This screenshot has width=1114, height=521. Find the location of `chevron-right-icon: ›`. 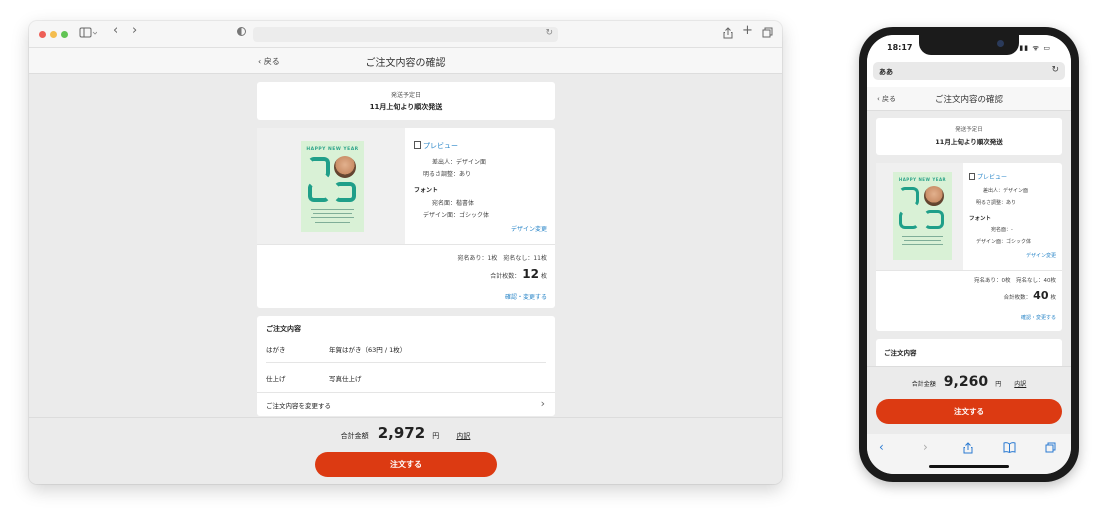

chevron-right-icon: › is located at coordinates (542, 403).